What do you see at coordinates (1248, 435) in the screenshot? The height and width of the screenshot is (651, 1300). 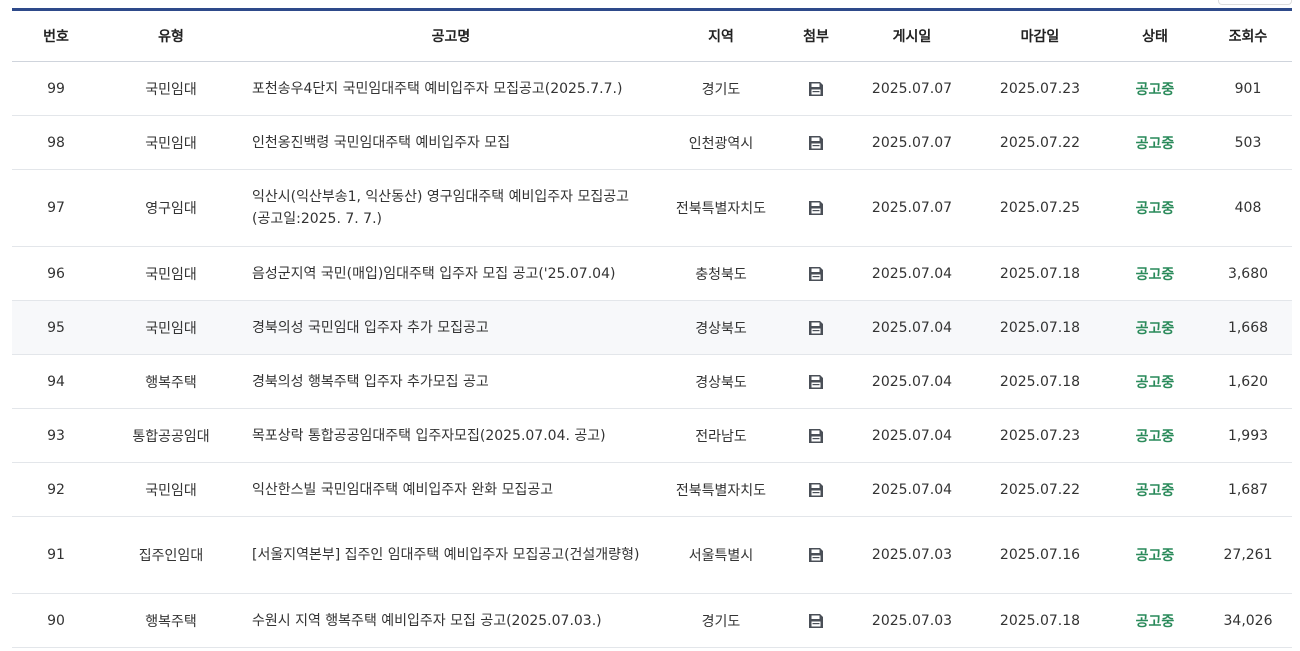 I see `cell-views: 1,993` at bounding box center [1248, 435].